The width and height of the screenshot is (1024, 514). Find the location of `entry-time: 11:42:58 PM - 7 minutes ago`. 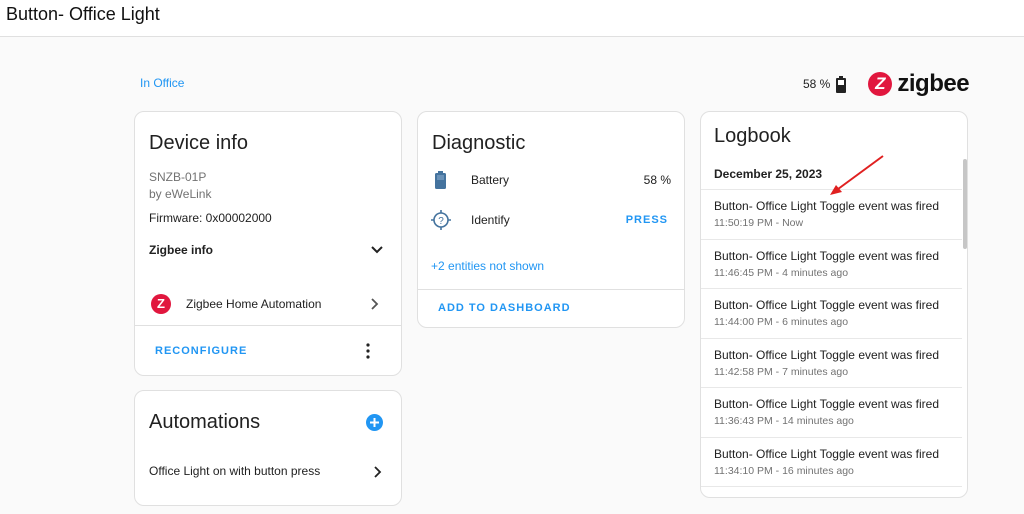

entry-time: 11:42:58 PM - 7 minutes ago is located at coordinates (781, 371).